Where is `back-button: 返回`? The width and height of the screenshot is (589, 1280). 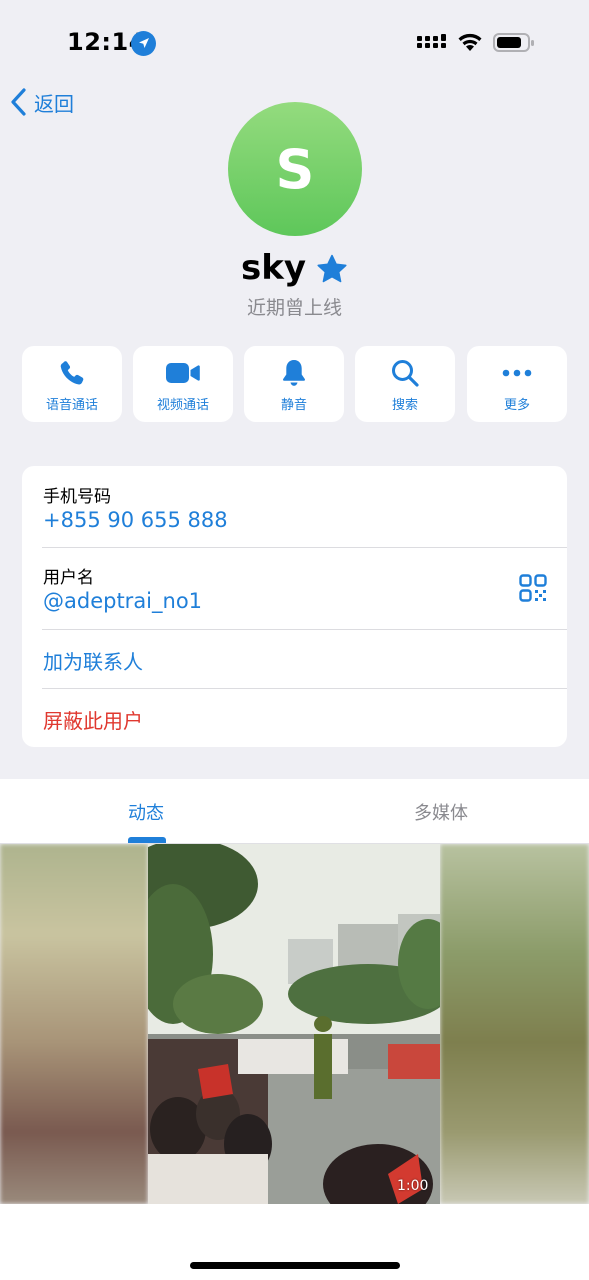 back-button: 返回 is located at coordinates (42, 102).